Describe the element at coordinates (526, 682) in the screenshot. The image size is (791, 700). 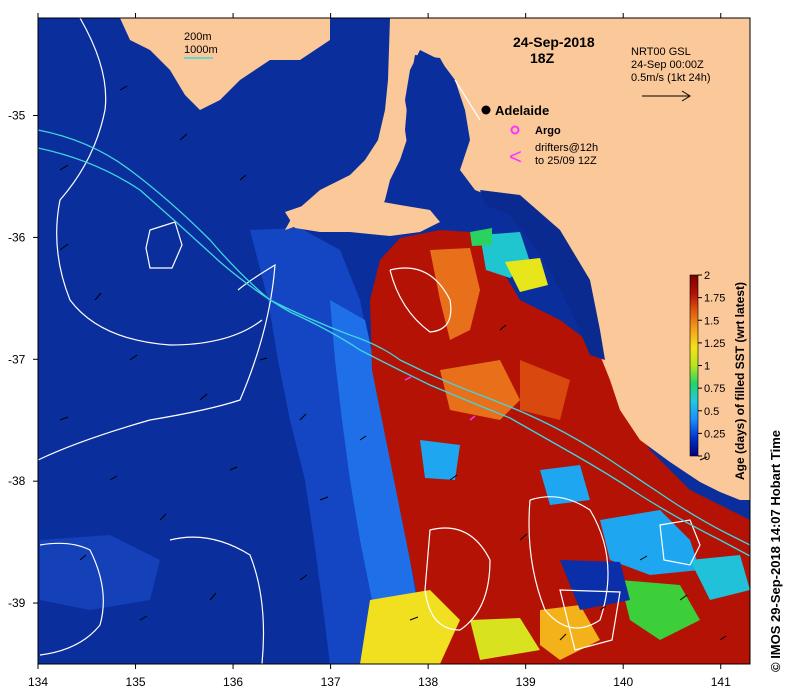
I see `x-tick-label: 139` at that location.